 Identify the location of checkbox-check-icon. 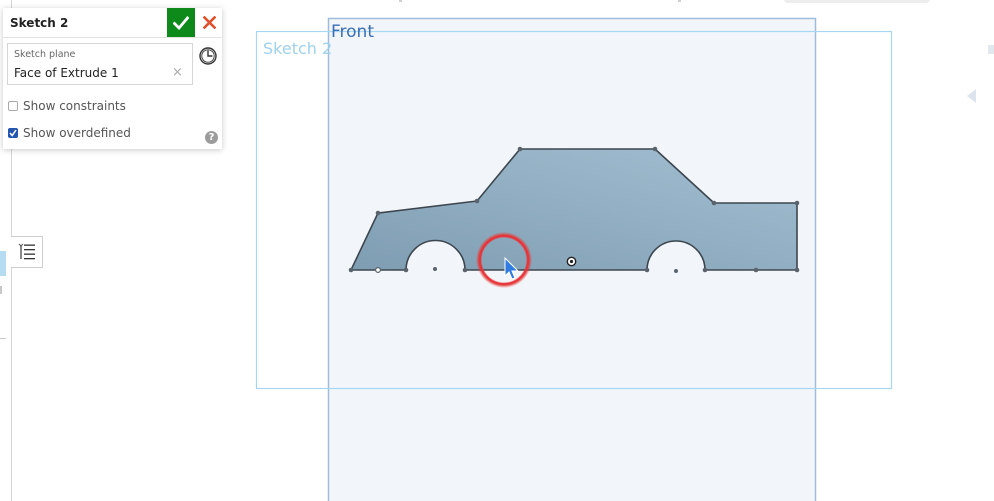
(13, 133).